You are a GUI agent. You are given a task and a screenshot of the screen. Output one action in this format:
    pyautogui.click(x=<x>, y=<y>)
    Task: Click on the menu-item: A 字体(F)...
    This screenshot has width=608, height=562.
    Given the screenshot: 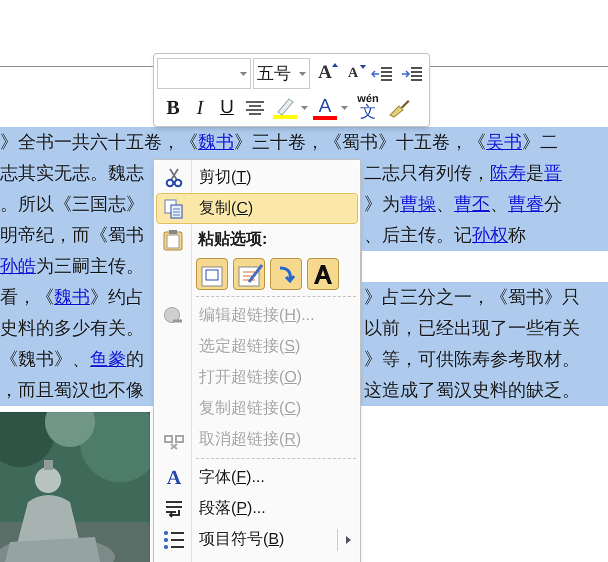 What is the action you would take?
    pyautogui.click(x=257, y=477)
    